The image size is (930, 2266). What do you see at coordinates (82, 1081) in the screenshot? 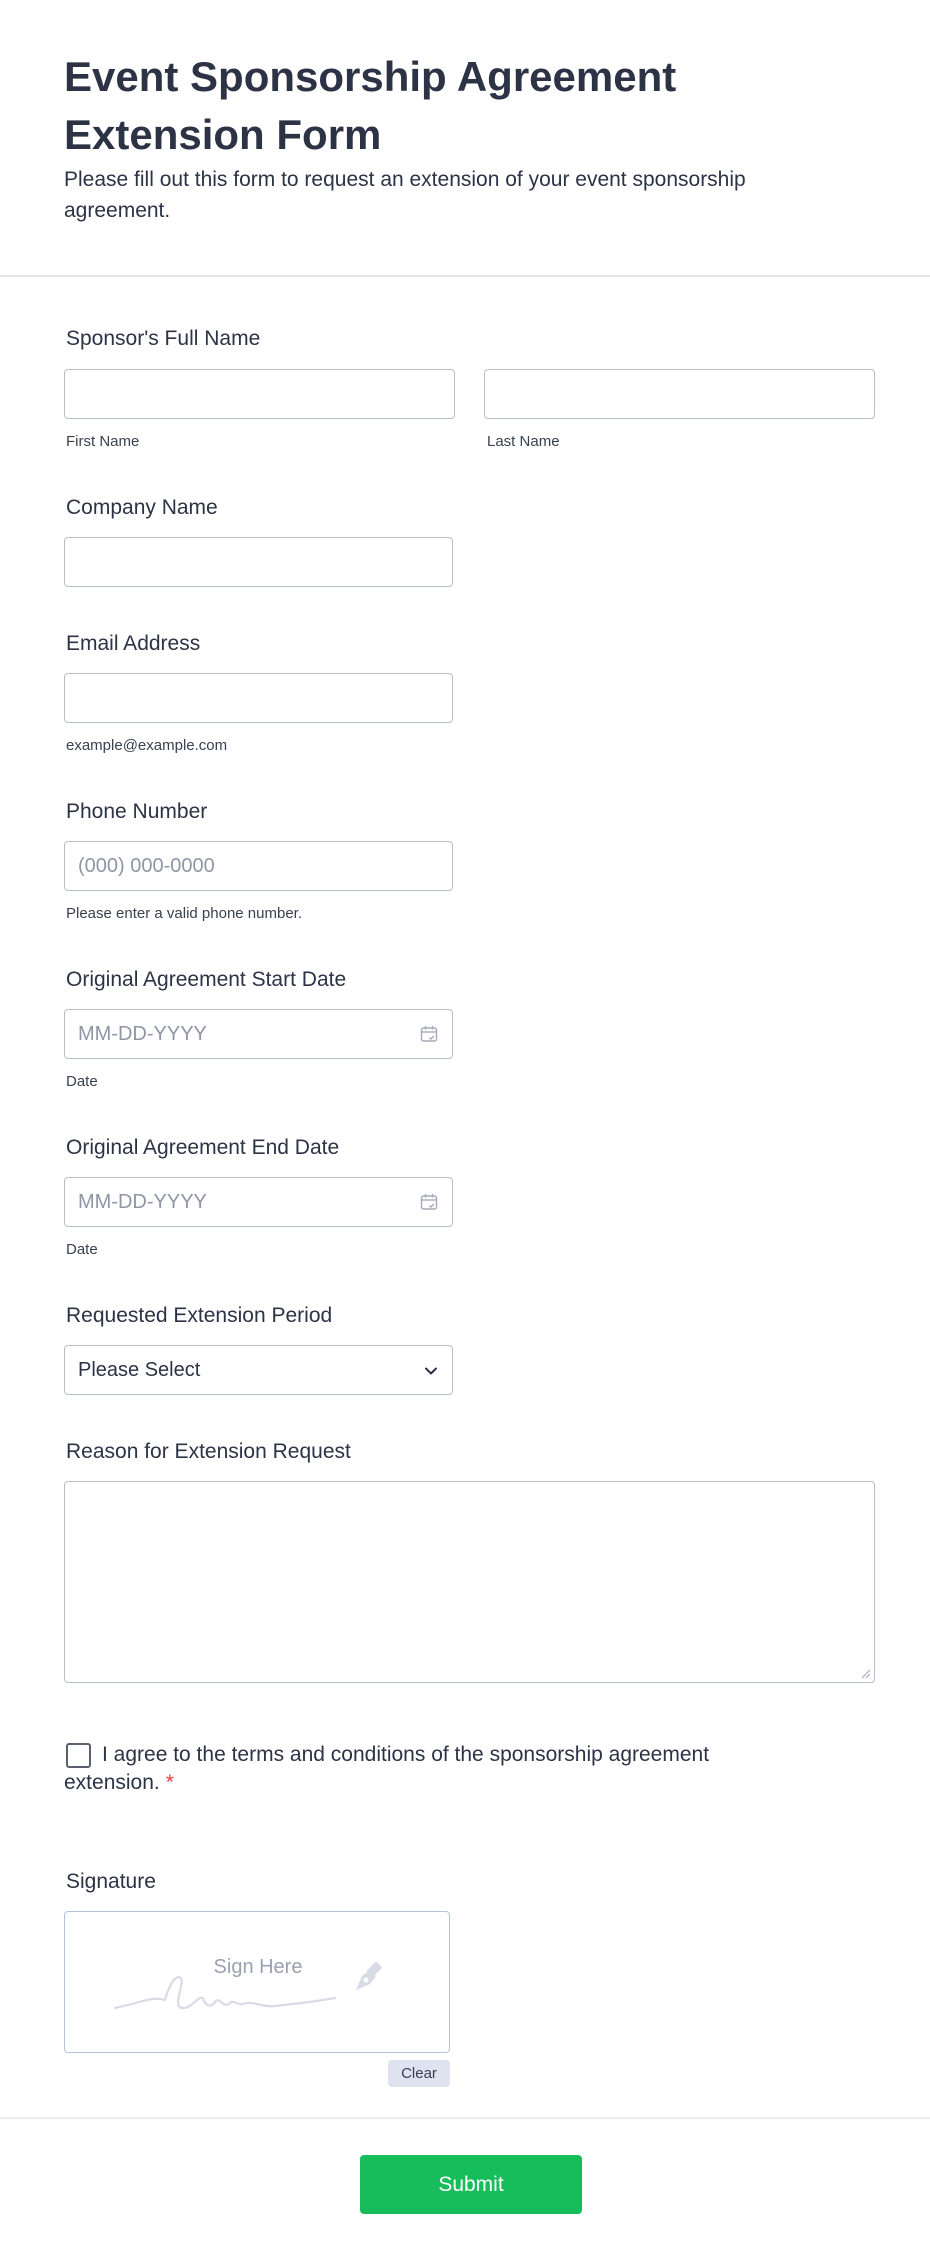
I see `start-date-sublabel: Date` at bounding box center [82, 1081].